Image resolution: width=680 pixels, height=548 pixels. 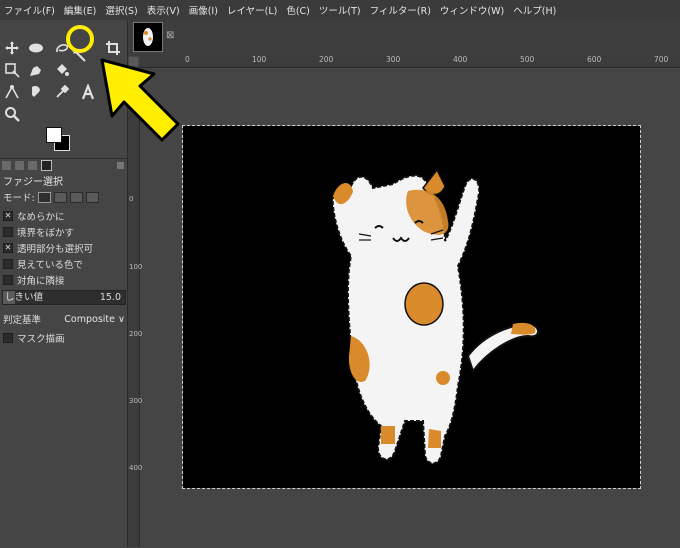 What do you see at coordinates (92, 197) in the screenshot?
I see `mode-intersect-button` at bounding box center [92, 197].